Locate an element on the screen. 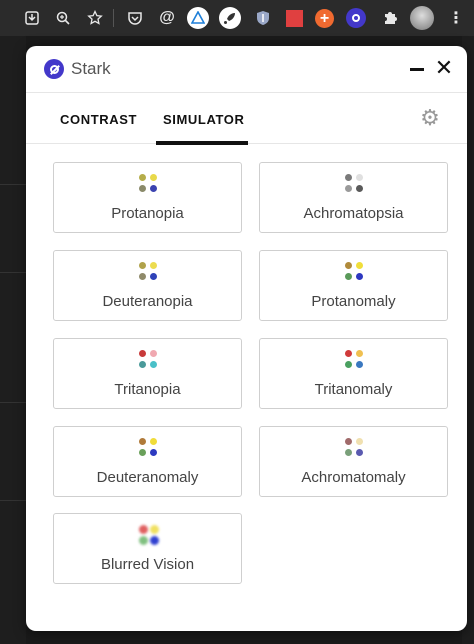 The image size is (474, 644). minimize-button is located at coordinates (417, 68).